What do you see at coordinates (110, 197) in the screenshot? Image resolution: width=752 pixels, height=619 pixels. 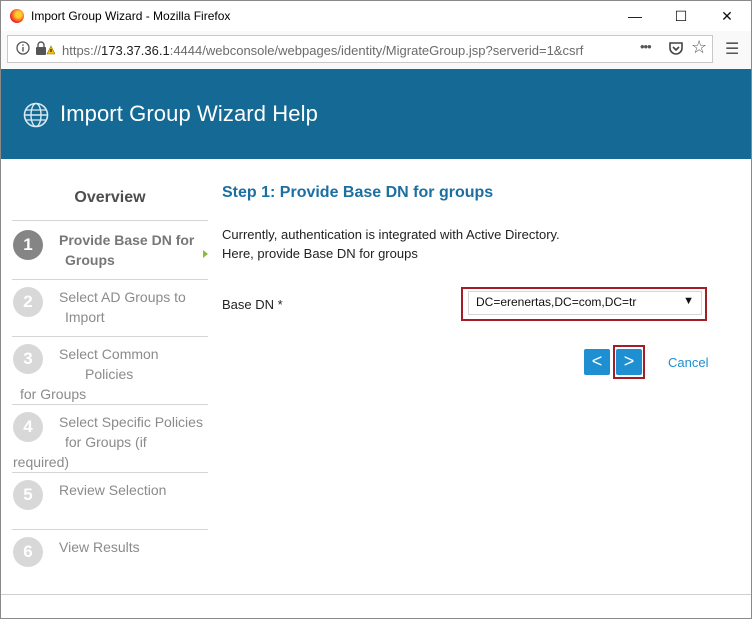 I see `overview-heading: Overview` at bounding box center [110, 197].